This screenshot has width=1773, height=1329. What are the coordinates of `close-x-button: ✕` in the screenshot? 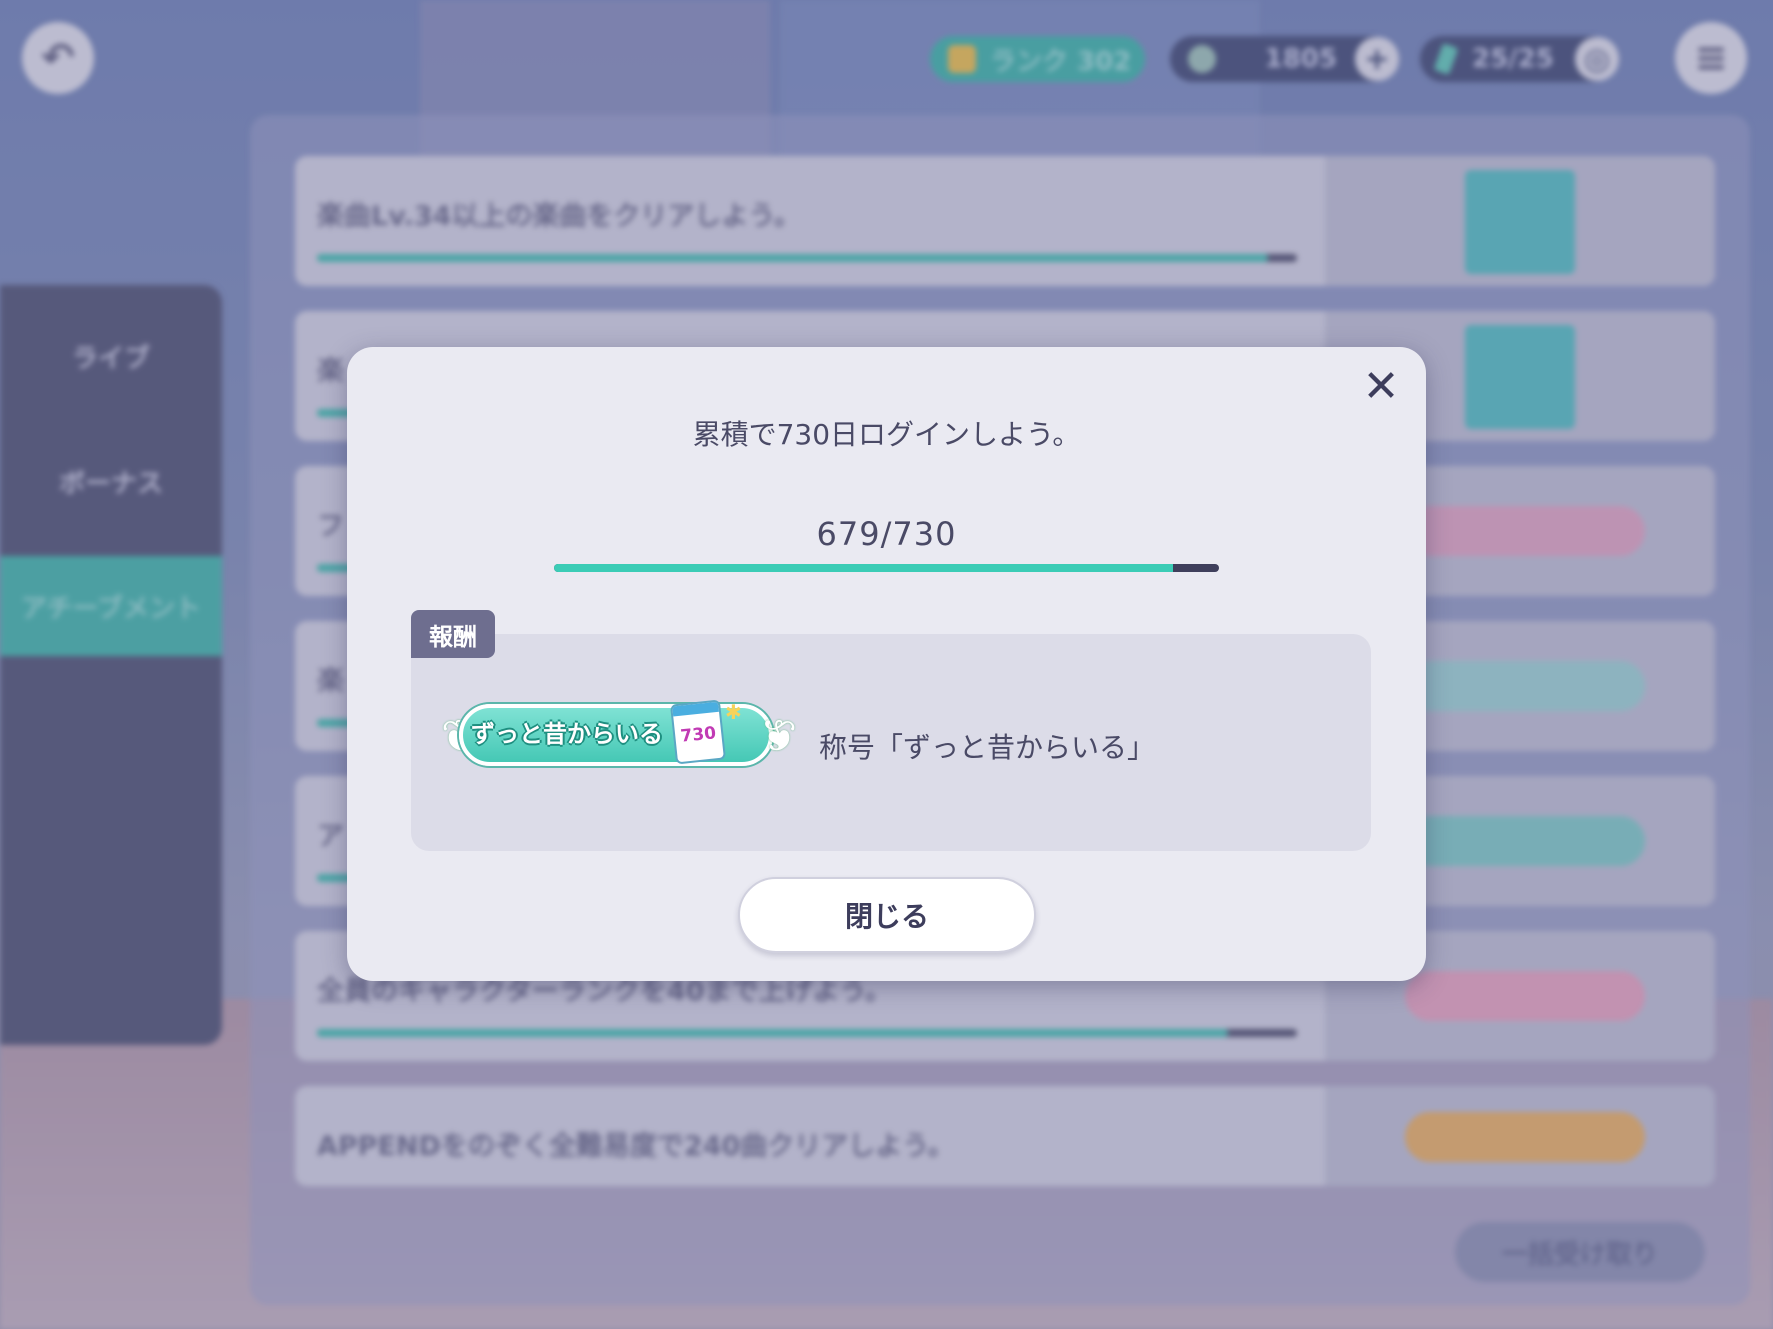 It's located at (1381, 386).